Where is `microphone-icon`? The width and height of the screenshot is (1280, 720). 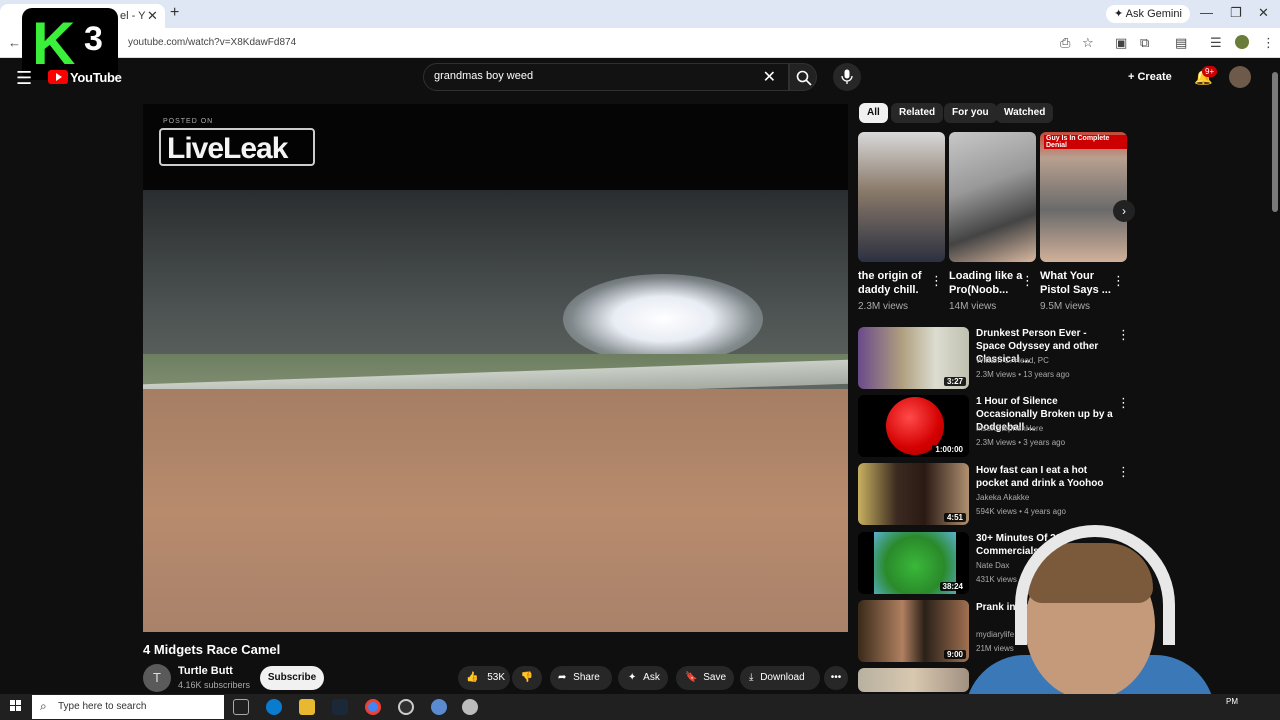 microphone-icon is located at coordinates (847, 76).